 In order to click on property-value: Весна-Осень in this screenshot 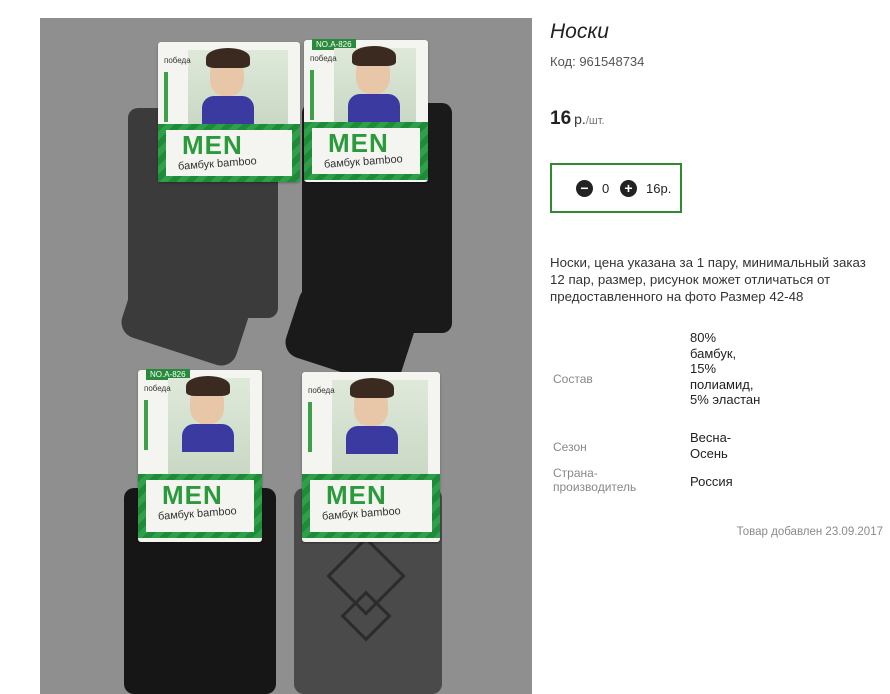, I will do `click(711, 445)`.